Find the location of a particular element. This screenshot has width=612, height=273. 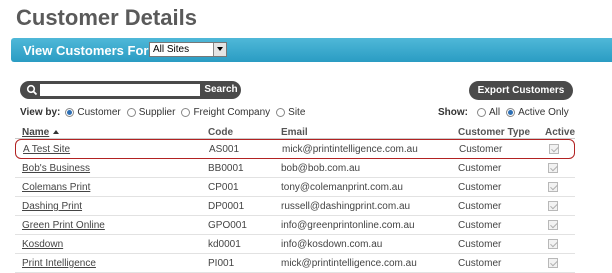

view-by-supplier-option: Supplier is located at coordinates (150, 112).